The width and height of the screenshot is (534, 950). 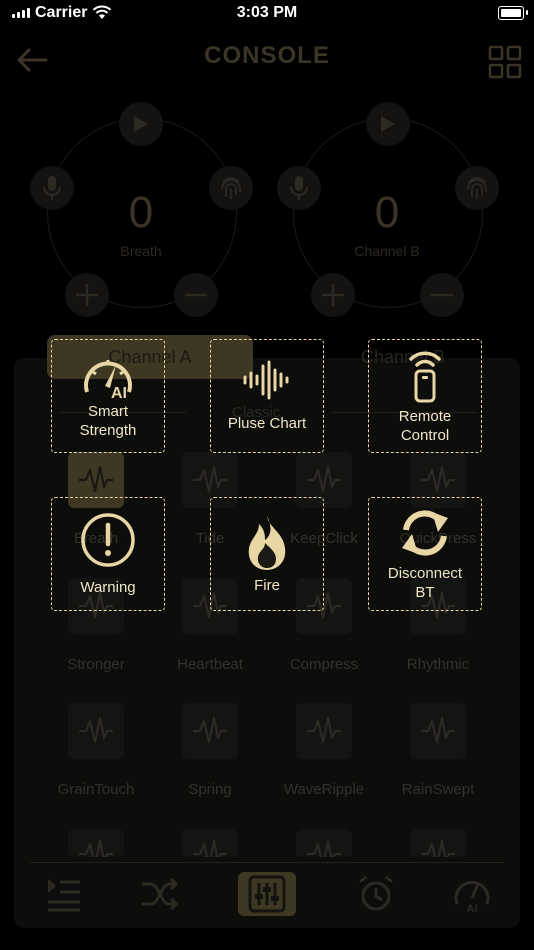 What do you see at coordinates (107, 411) in the screenshot?
I see `menu-label: Smart` at bounding box center [107, 411].